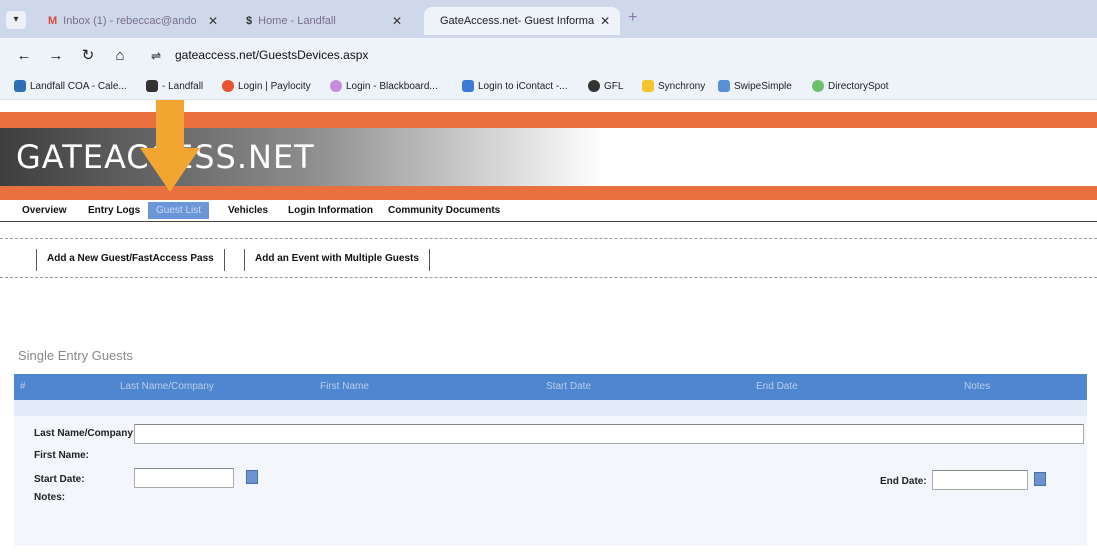 The height and width of the screenshot is (556, 1097). Describe the element at coordinates (614, 86) in the screenshot. I see `bookmark-label: GFL` at that location.